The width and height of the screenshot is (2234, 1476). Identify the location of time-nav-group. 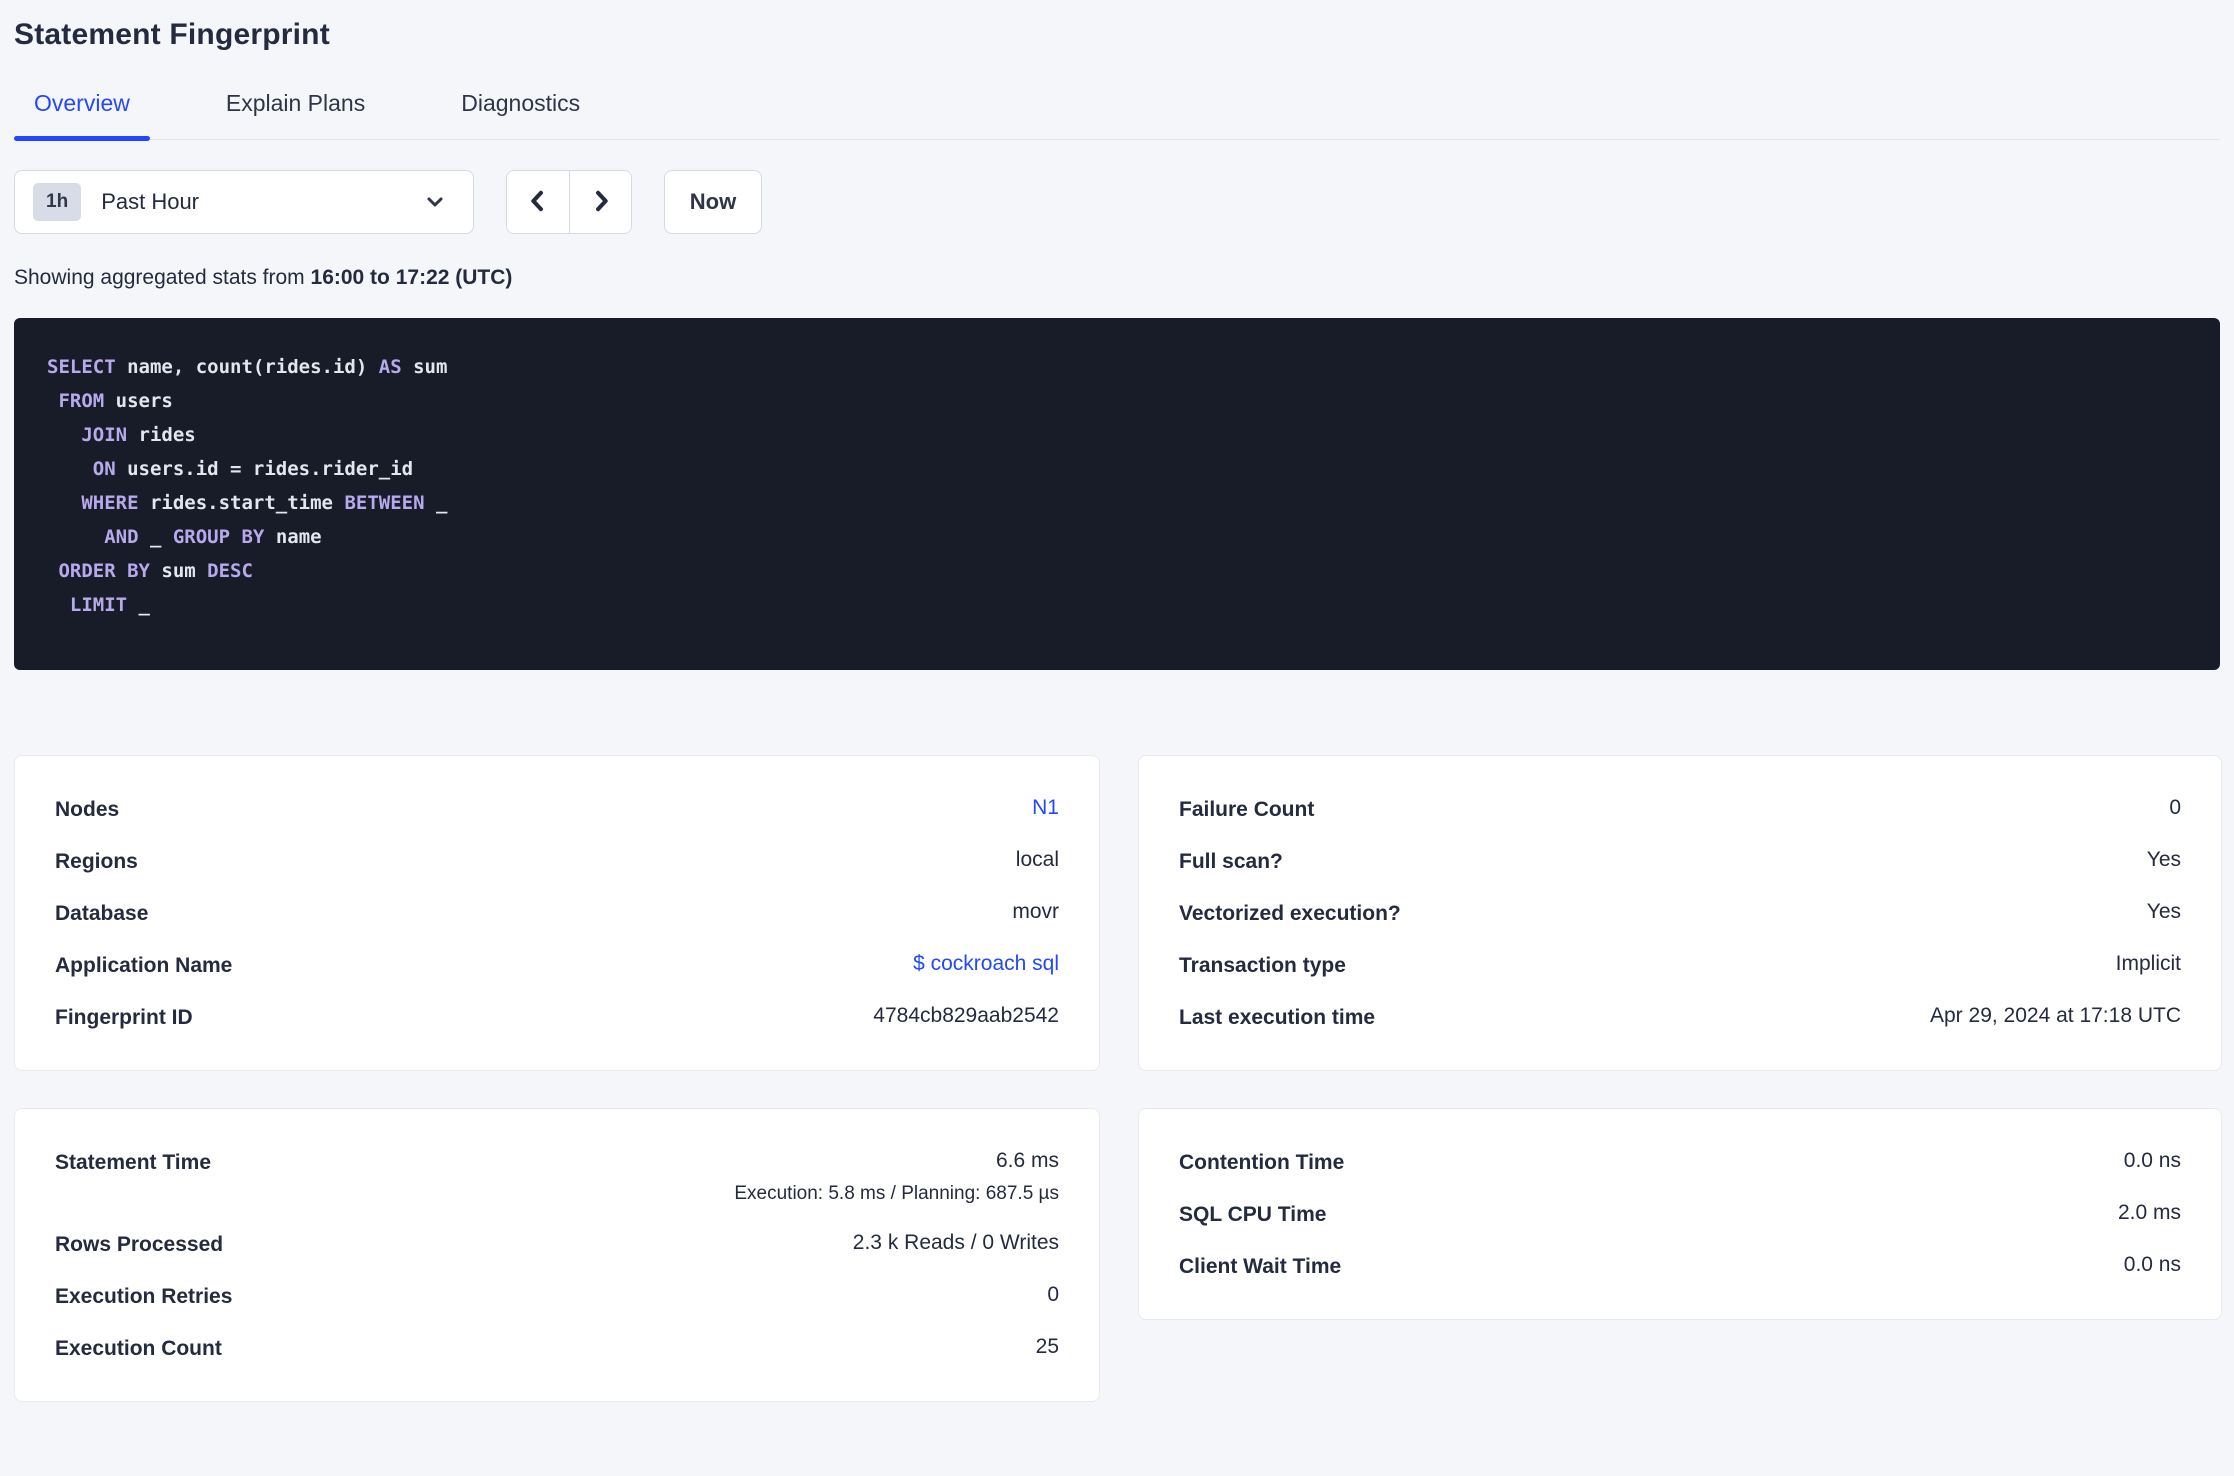
(569, 202).